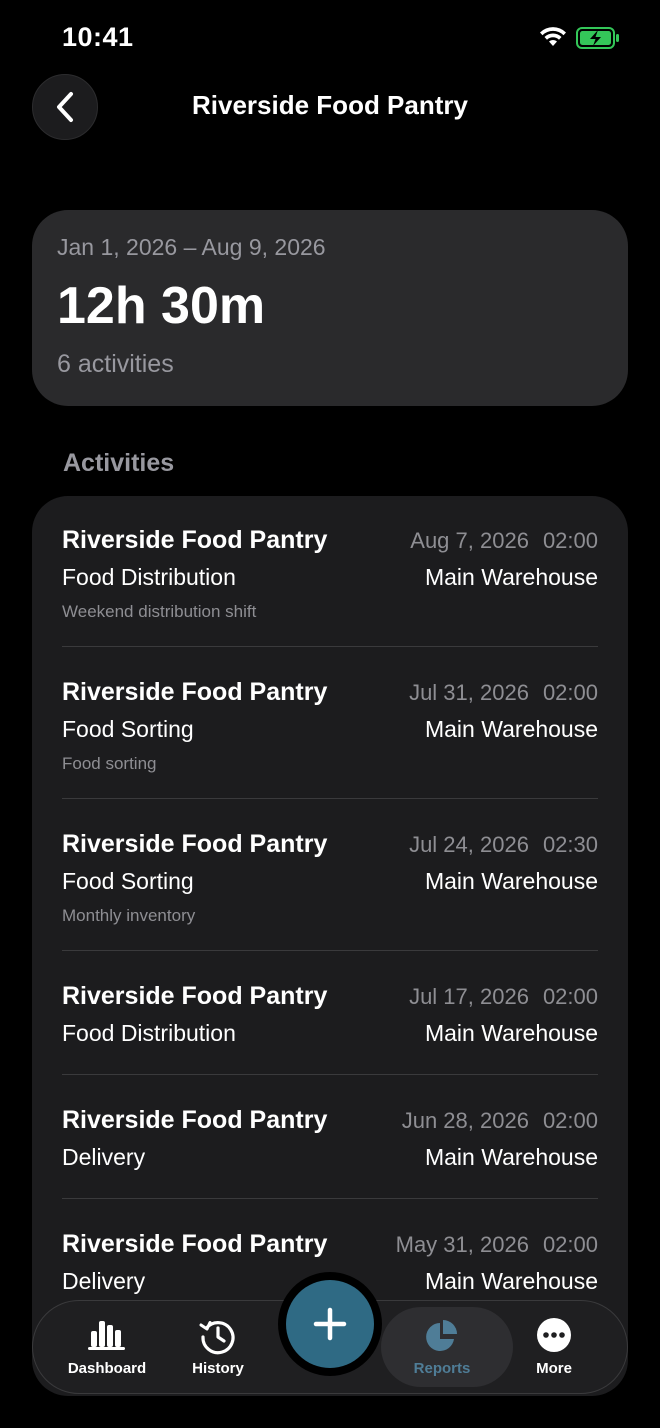 The width and height of the screenshot is (660, 1428). What do you see at coordinates (462, 1244) in the screenshot?
I see `activity-date: May 31, 2026` at bounding box center [462, 1244].